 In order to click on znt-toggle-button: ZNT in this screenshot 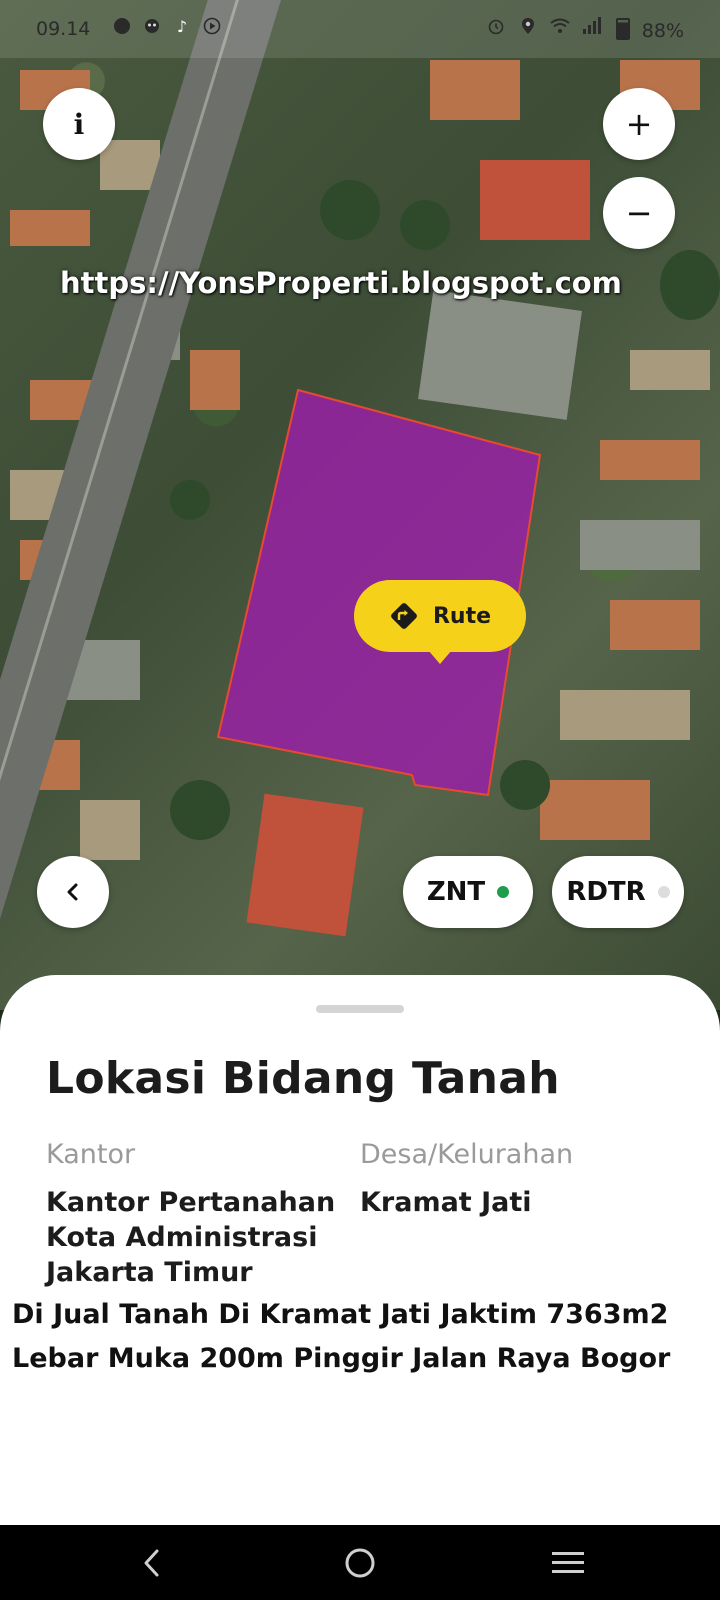, I will do `click(468, 892)`.